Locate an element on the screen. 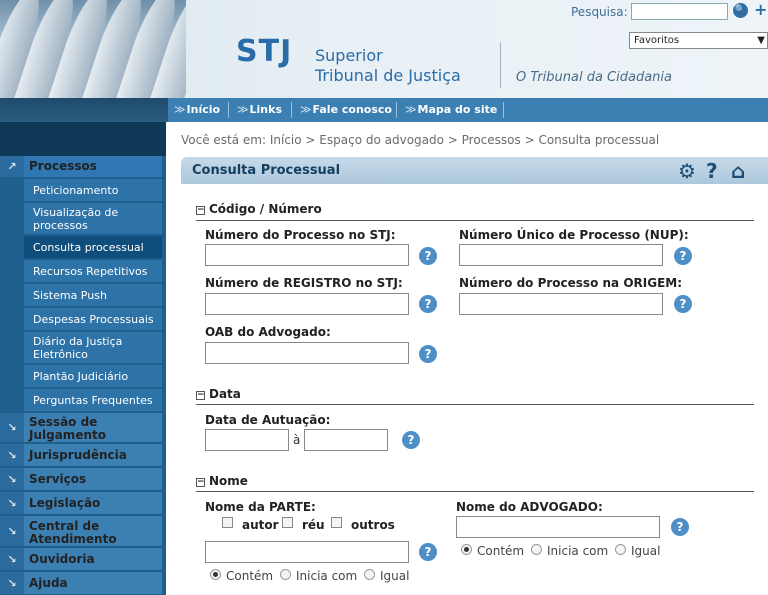  section-data: − Data is located at coordinates (218, 394).